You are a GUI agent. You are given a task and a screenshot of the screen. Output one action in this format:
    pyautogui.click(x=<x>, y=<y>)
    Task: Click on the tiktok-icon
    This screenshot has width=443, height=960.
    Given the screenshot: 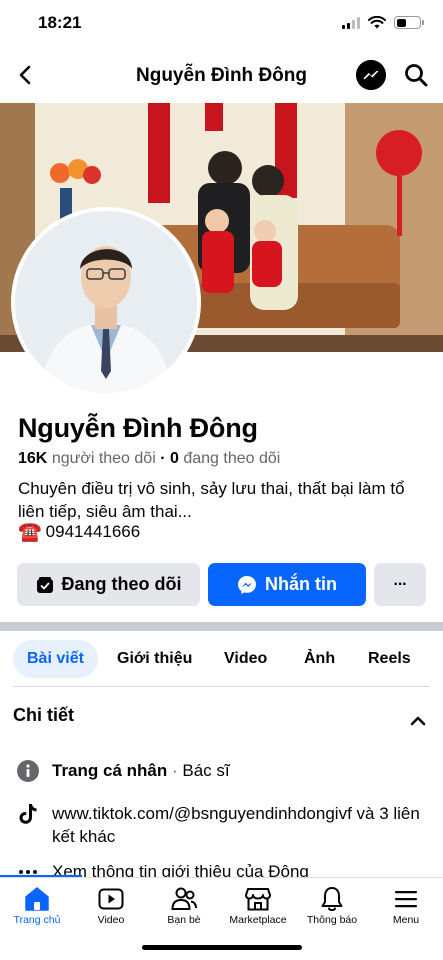 What is the action you would take?
    pyautogui.click(x=28, y=814)
    